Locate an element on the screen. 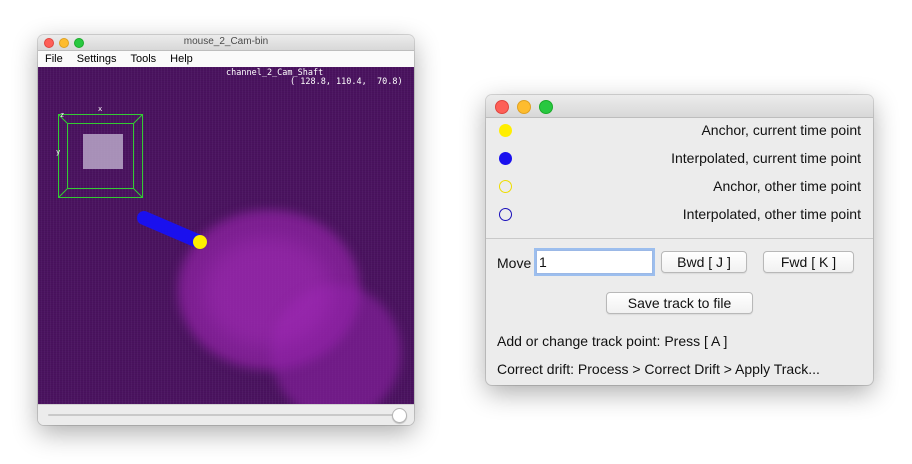 The width and height of the screenshot is (912, 464). move-step-input is located at coordinates (594, 262).